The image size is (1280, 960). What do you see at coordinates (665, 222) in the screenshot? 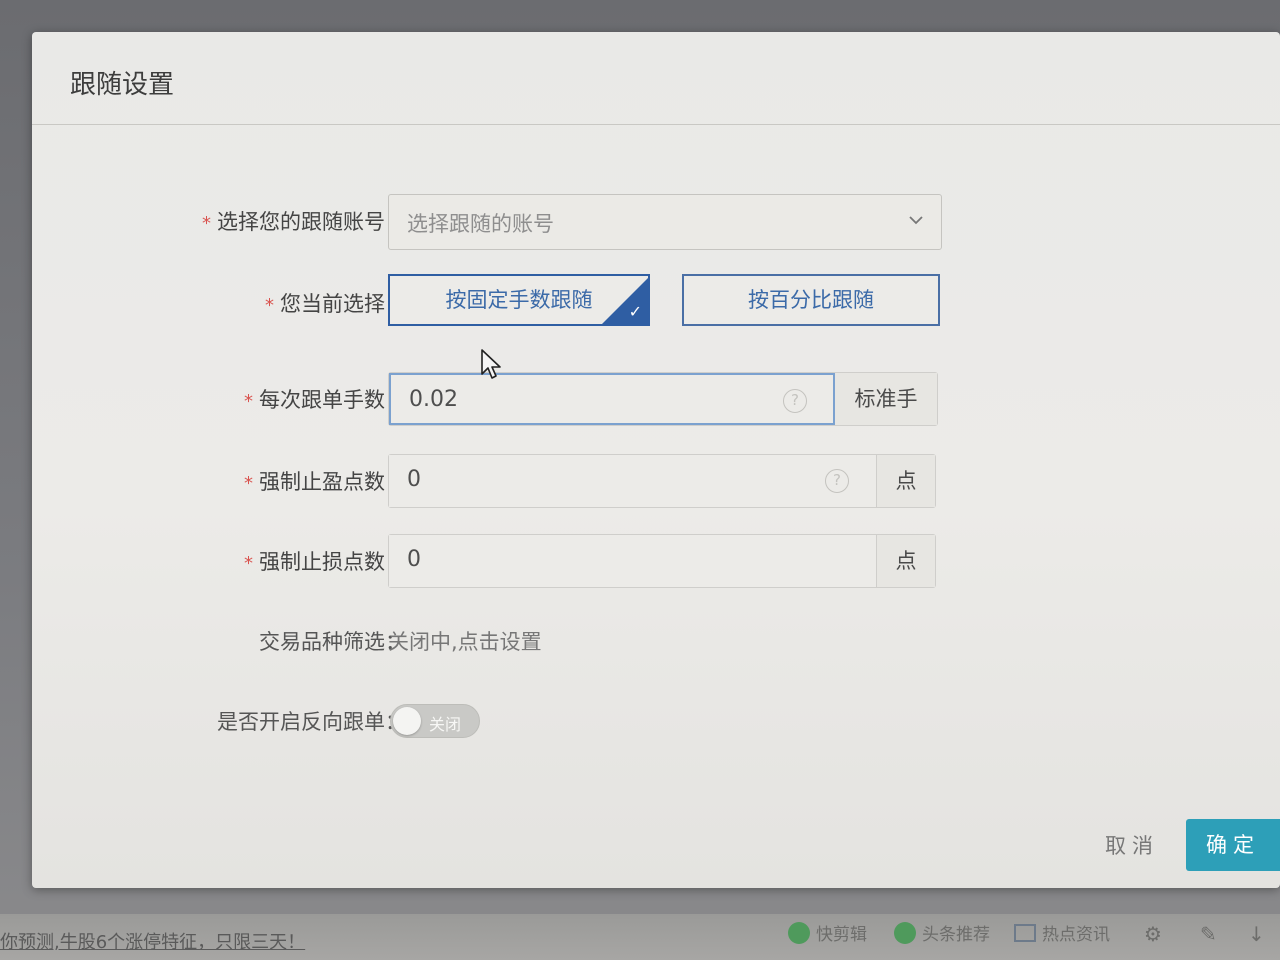
I see `account-select: 选择跟随的账号` at bounding box center [665, 222].